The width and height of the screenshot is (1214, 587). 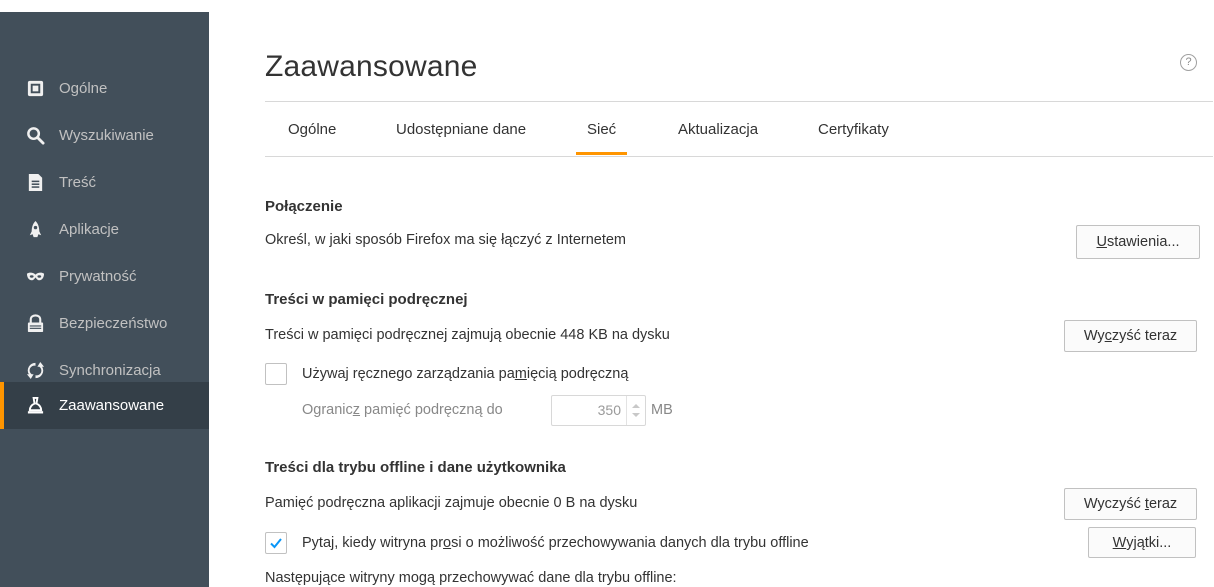 I want to click on cache-limit-value: 350, so click(x=609, y=410).